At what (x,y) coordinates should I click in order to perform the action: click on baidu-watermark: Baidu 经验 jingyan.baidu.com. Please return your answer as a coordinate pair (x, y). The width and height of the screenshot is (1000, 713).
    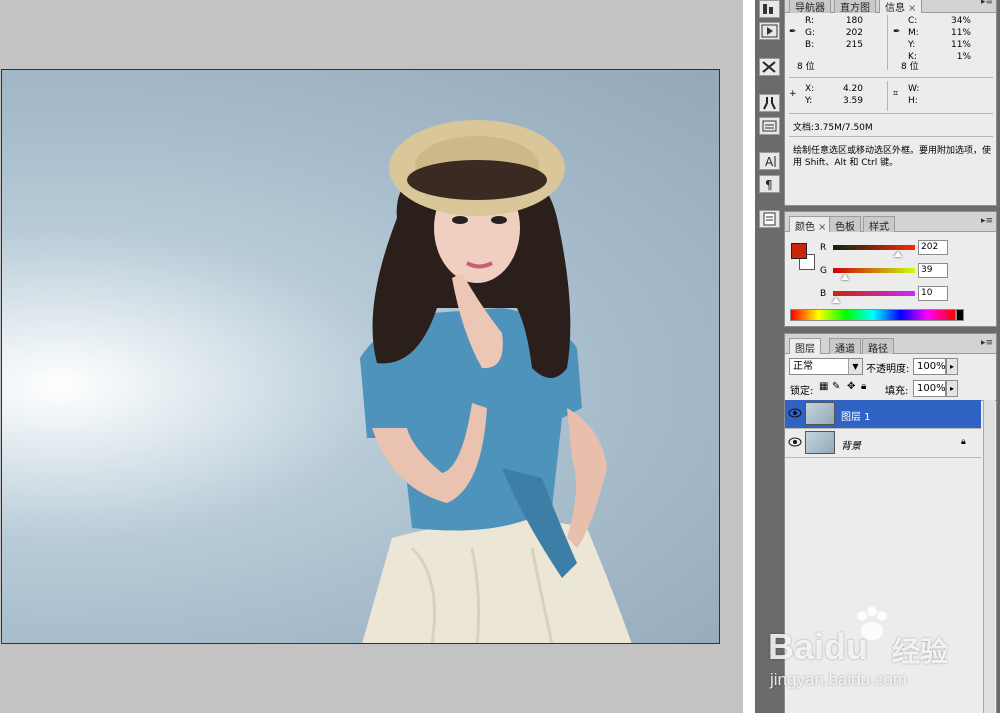
    Looking at the image, I should click on (883, 654).